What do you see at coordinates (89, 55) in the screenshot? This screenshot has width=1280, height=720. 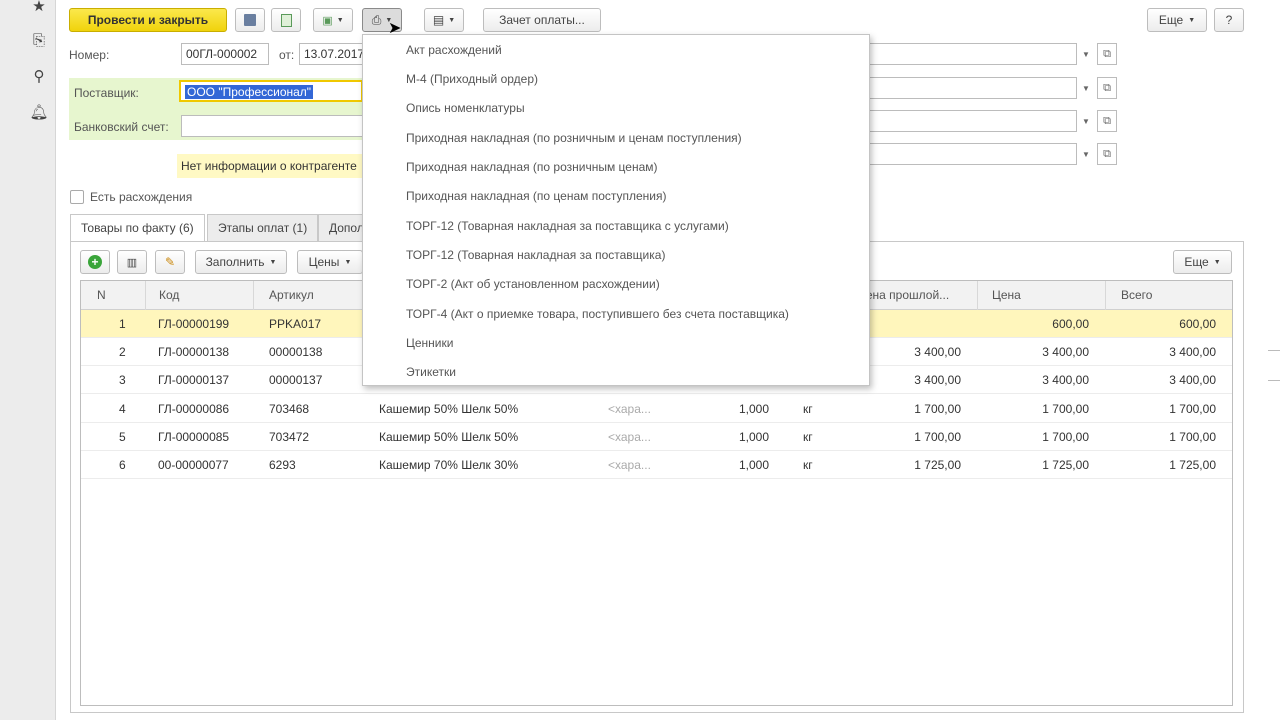 I see `number-label: Номер:` at bounding box center [89, 55].